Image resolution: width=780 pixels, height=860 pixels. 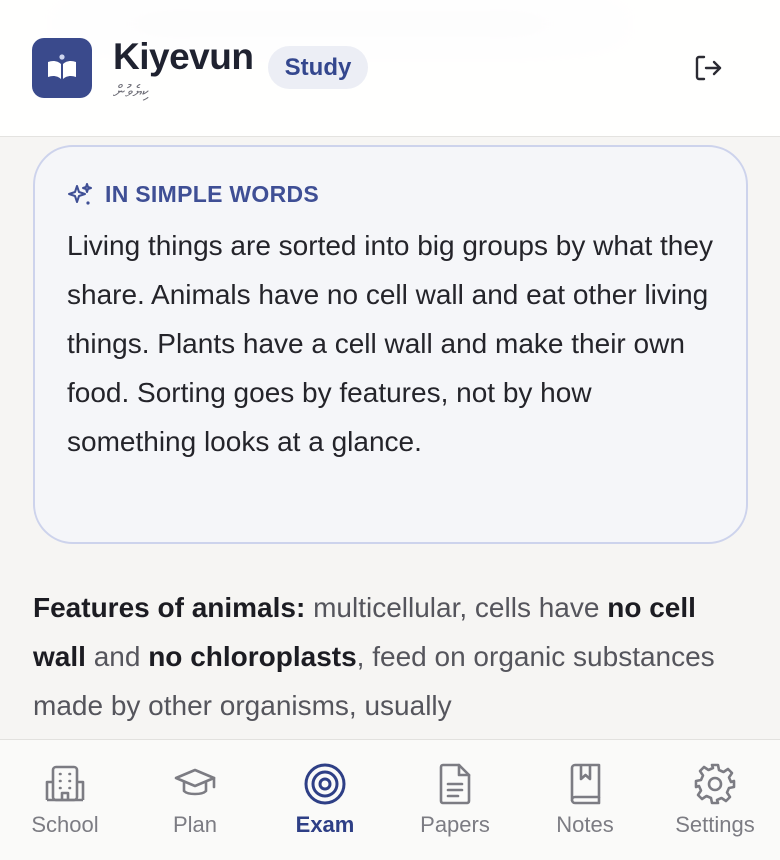 I want to click on gear-icon, so click(x=715, y=784).